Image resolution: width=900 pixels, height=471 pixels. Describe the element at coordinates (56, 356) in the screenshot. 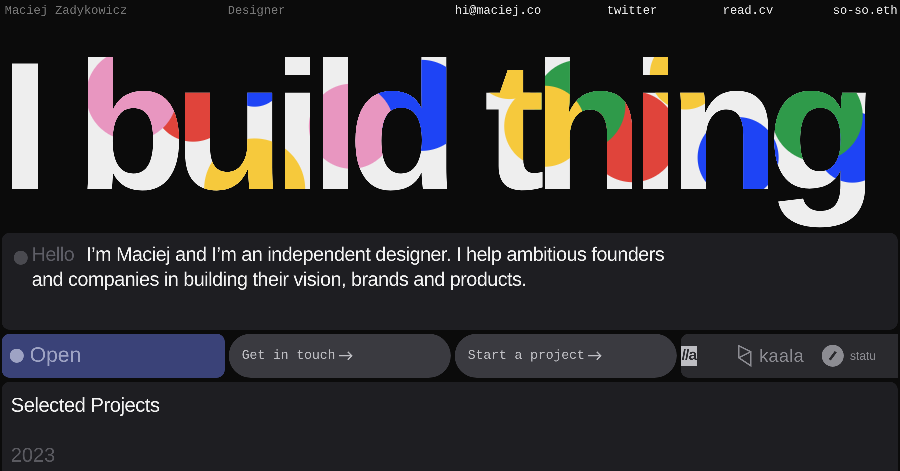

I see `status-label: Open` at that location.